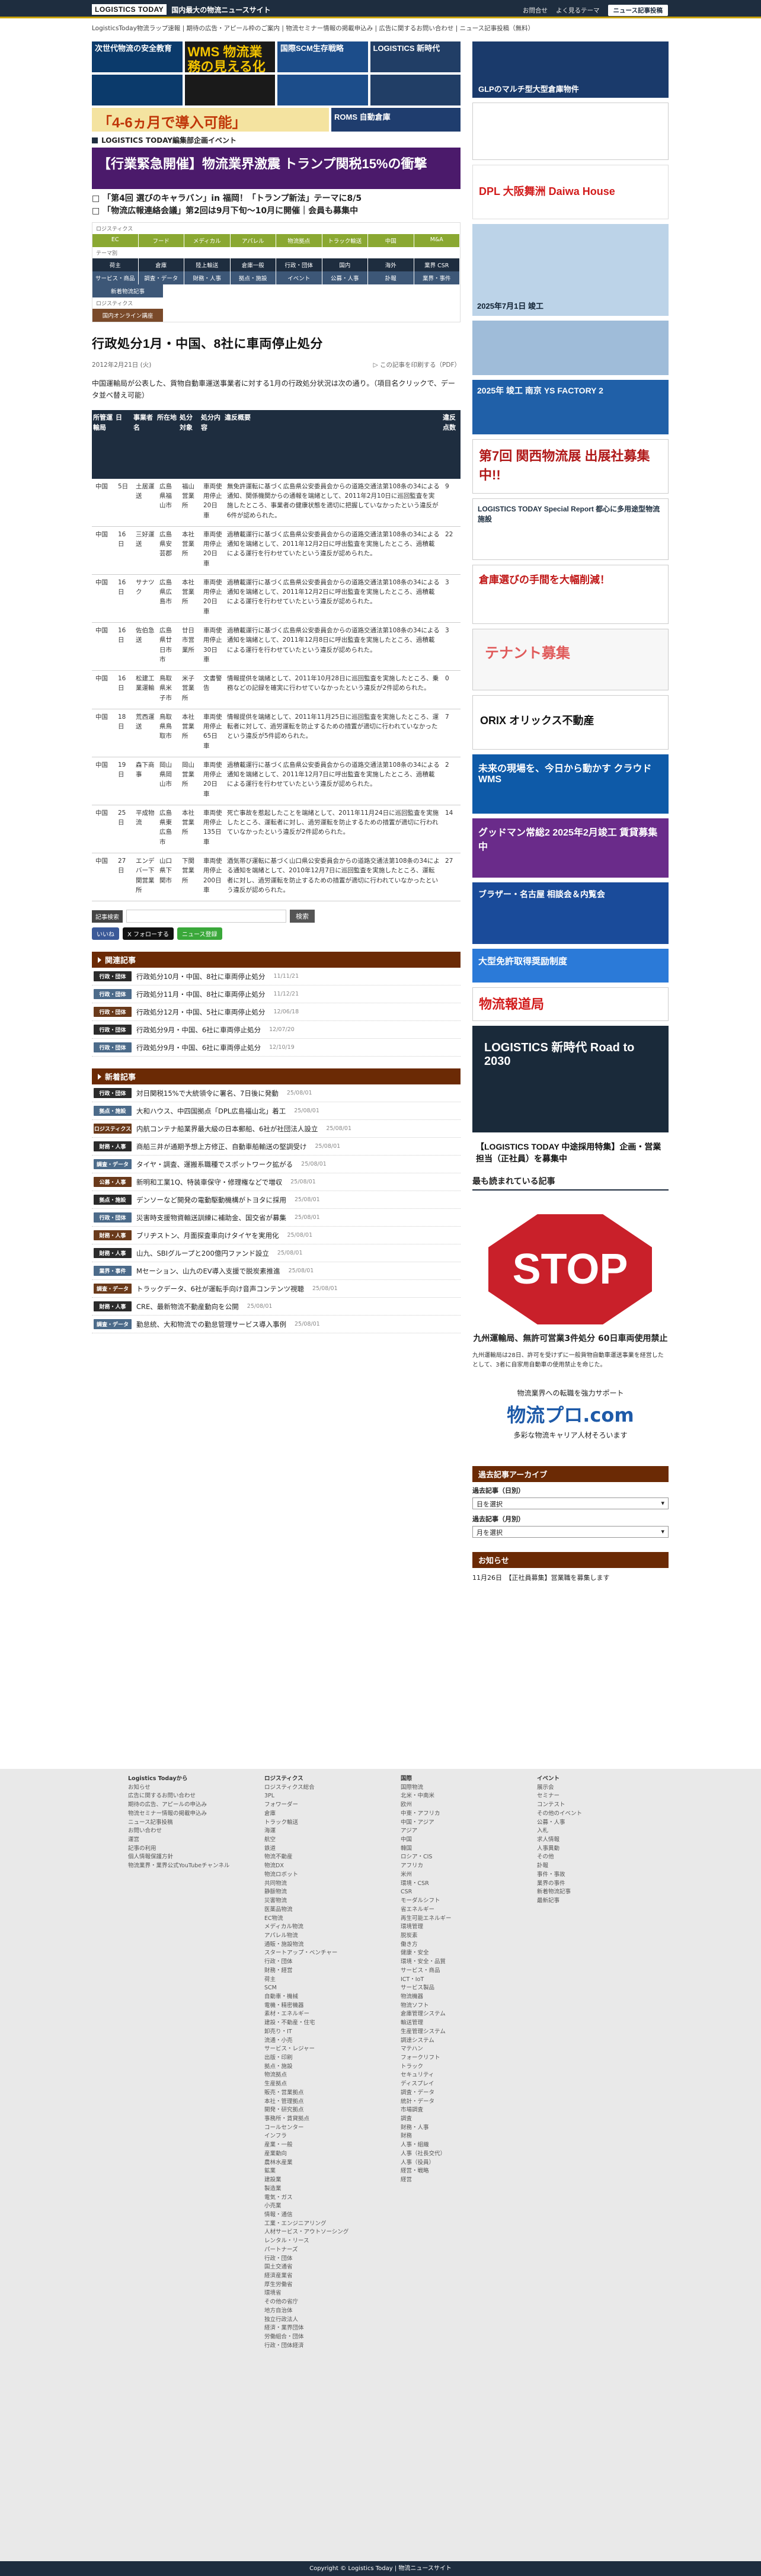 The image size is (761, 2576). I want to click on table-column-header: 事業者名, so click(144, 444).